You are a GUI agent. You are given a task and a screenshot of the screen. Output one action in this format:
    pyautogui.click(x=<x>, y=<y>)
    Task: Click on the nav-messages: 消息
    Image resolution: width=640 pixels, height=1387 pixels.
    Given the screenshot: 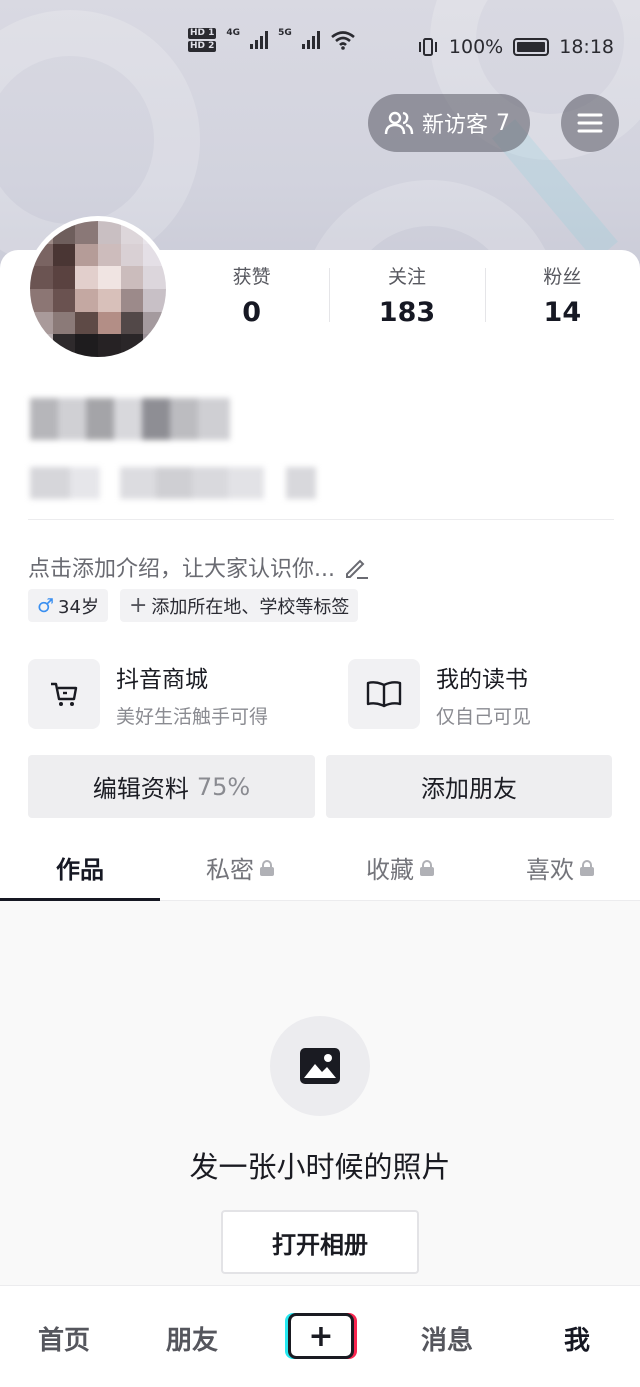 What is the action you would take?
    pyautogui.click(x=447, y=1338)
    